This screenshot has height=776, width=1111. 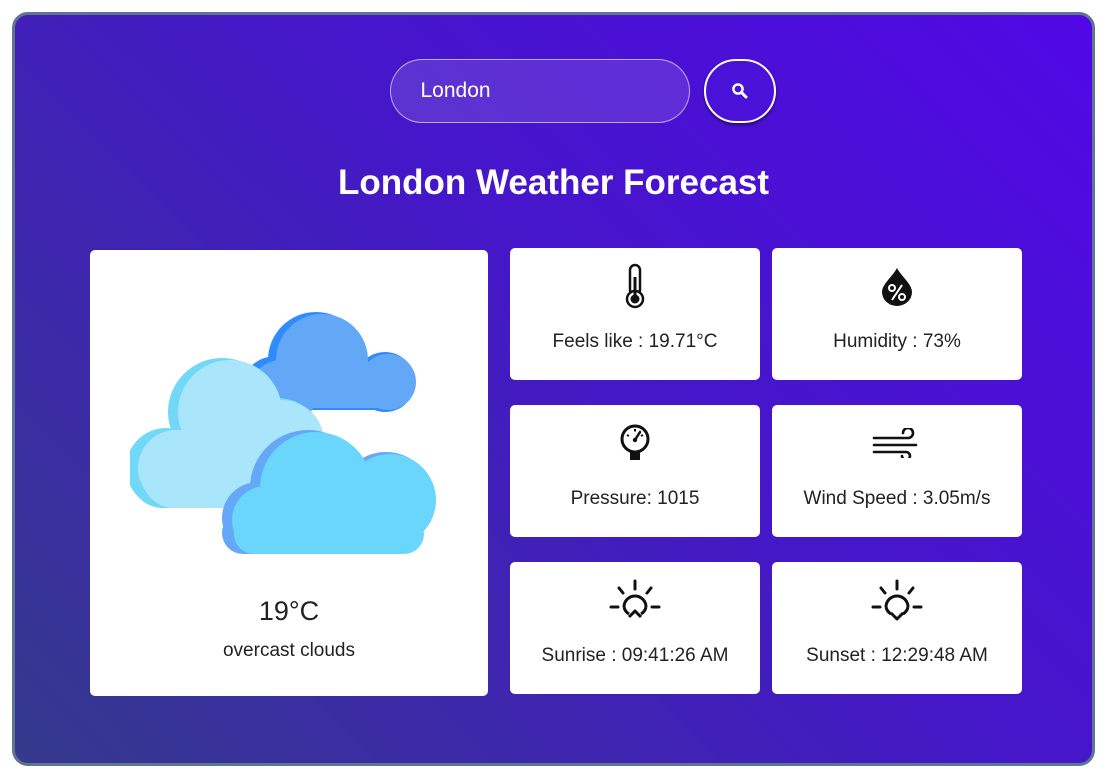 I want to click on pressure-card: Pressure: 1015, so click(x=635, y=471).